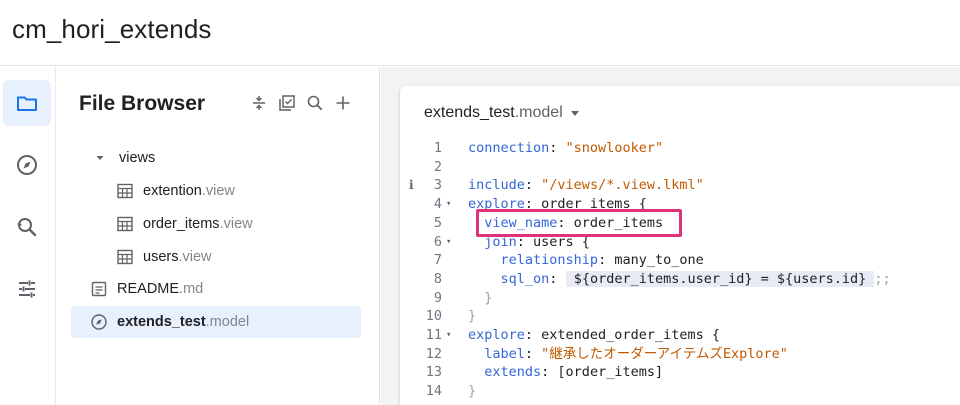 The width and height of the screenshot is (960, 405). What do you see at coordinates (437, 148) in the screenshot?
I see `line-number: 1` at bounding box center [437, 148].